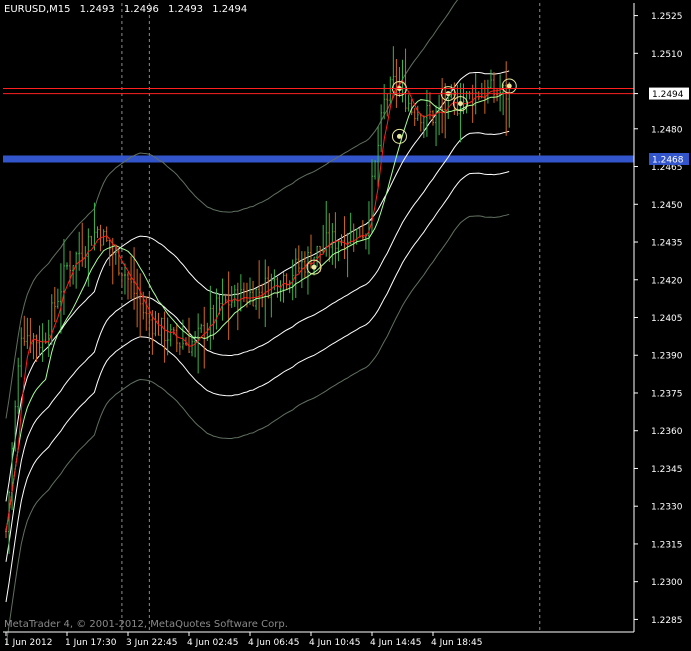  Describe the element at coordinates (668, 95) in the screenshot. I see `current-price-label: 1.2494` at that location.